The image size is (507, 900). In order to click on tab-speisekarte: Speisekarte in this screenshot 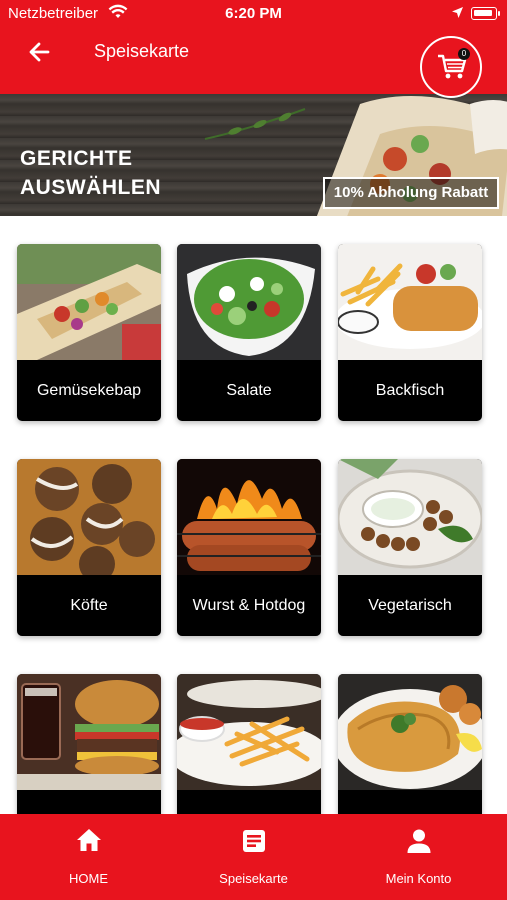, I will do `click(253, 857)`.